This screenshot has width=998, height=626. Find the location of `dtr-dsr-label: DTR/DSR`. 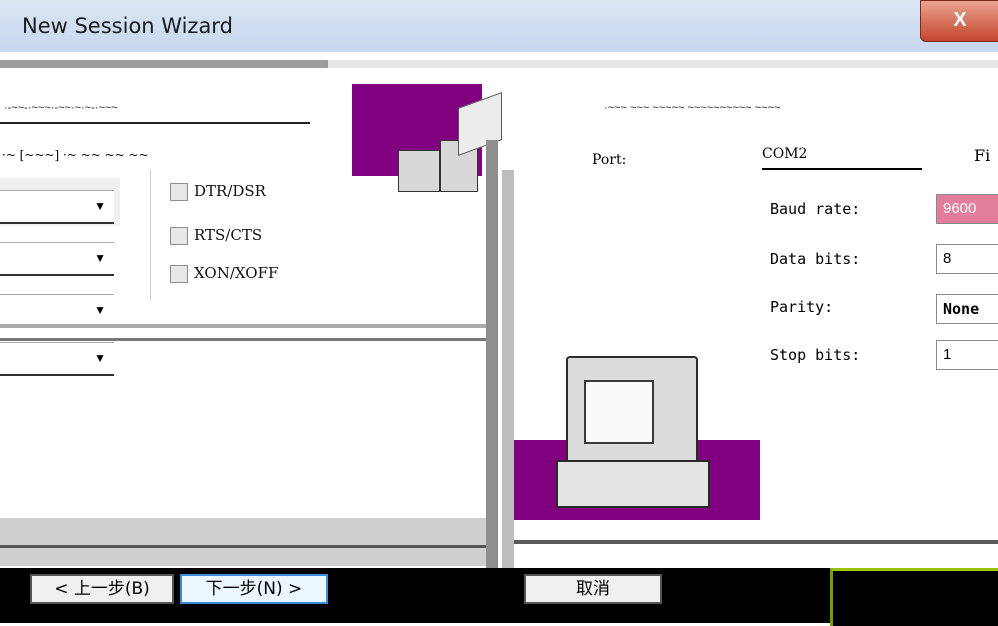

dtr-dsr-label: DTR/DSR is located at coordinates (230, 191).